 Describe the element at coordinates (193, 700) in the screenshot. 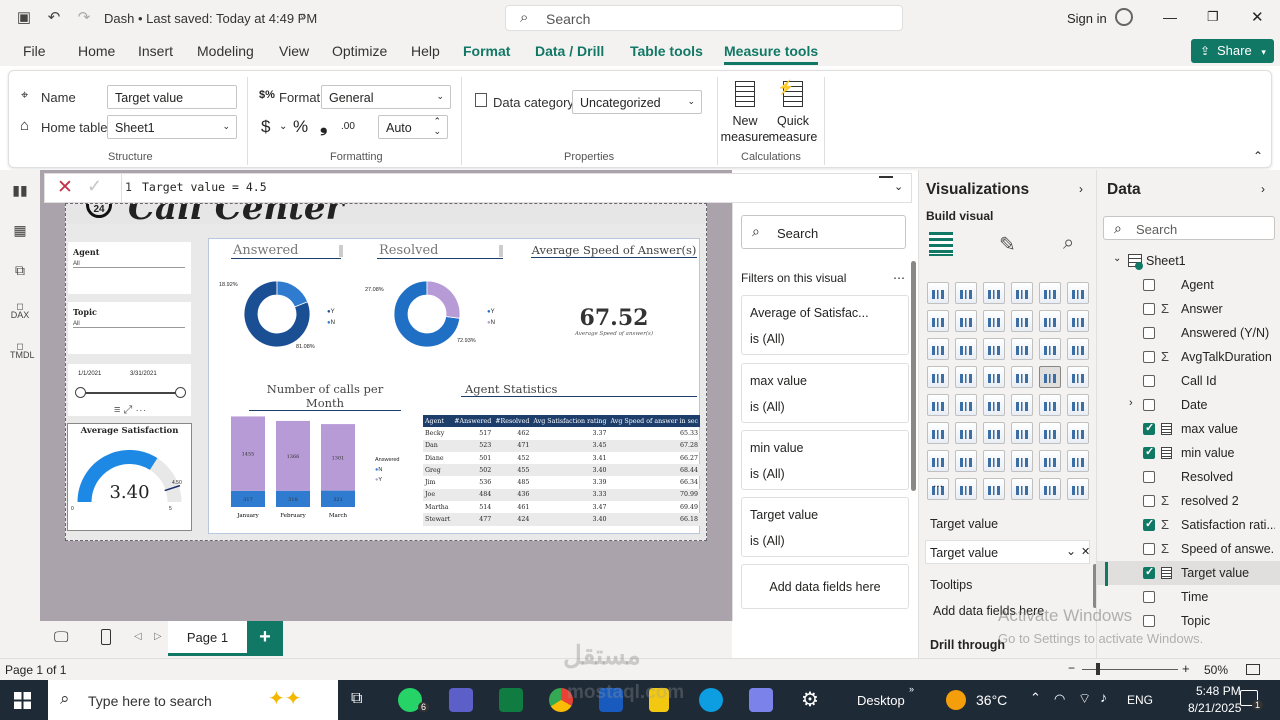

I see `taskbar-search: ⌕ Type here to search ✦✦` at that location.